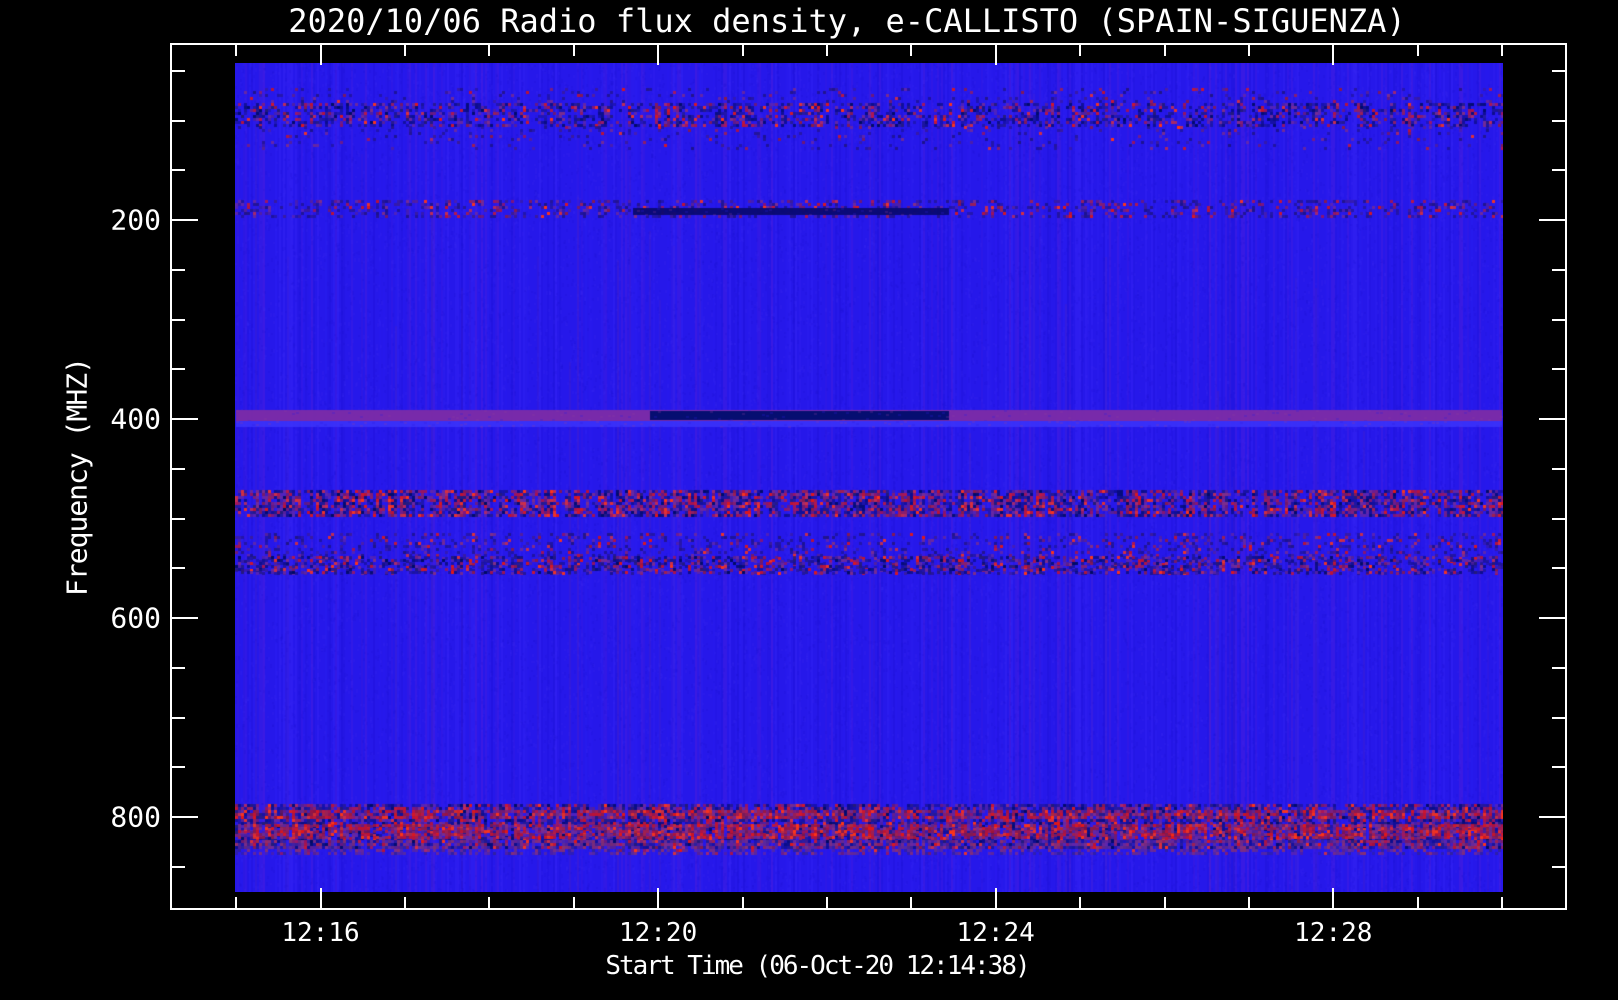 The height and width of the screenshot is (1000, 1618). Describe the element at coordinates (1333, 933) in the screenshot. I see `x-axis-tick-label: 12:28` at that location.